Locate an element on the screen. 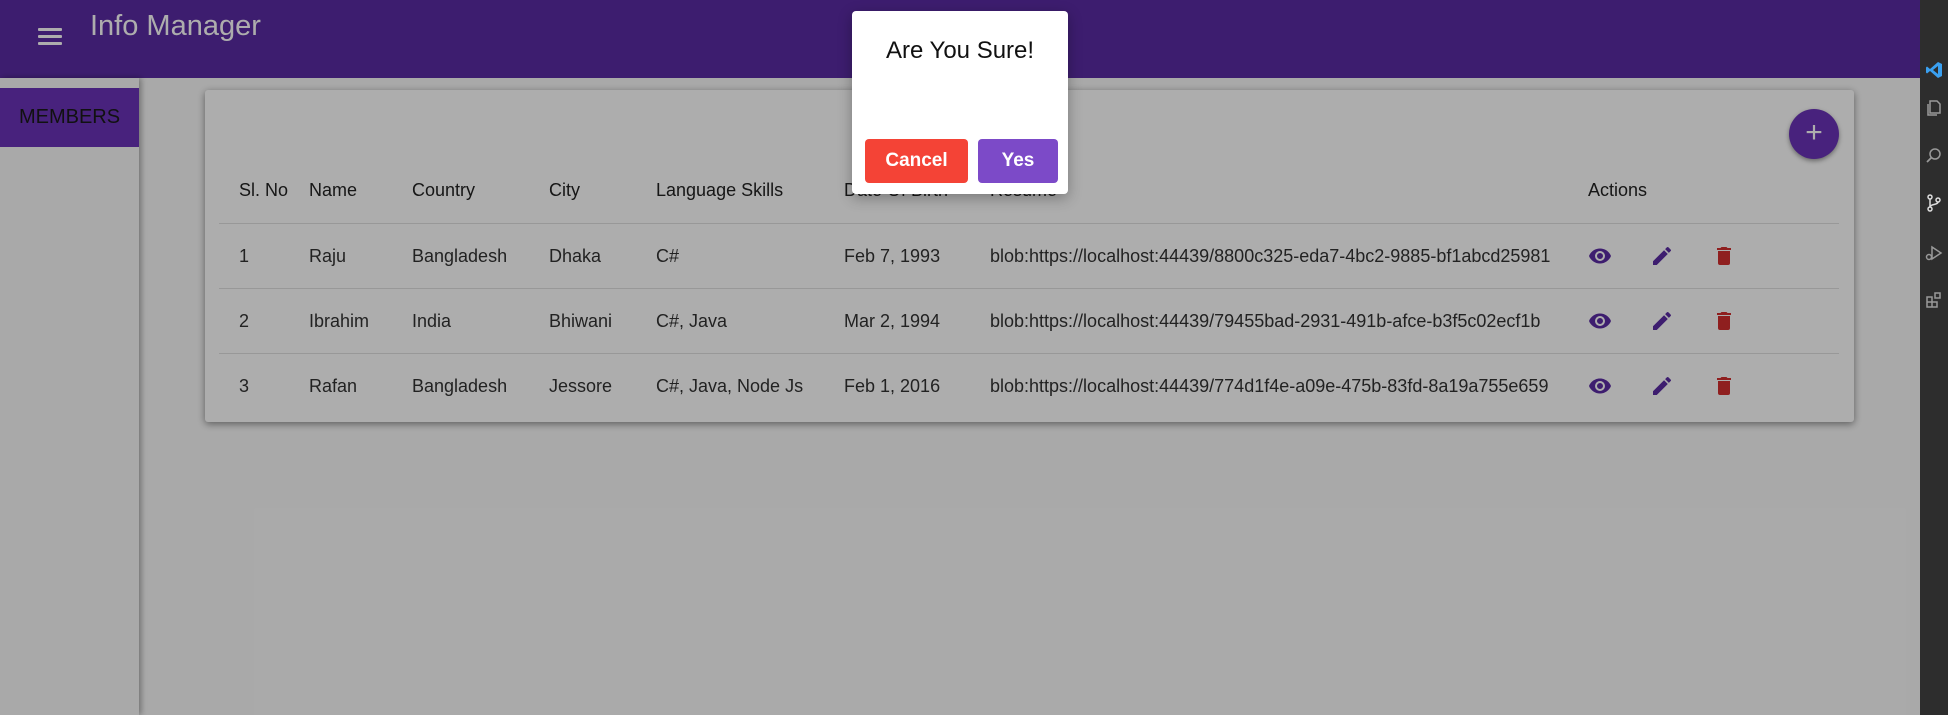 This screenshot has height=715, width=1948. search-icon is located at coordinates (1934, 156).